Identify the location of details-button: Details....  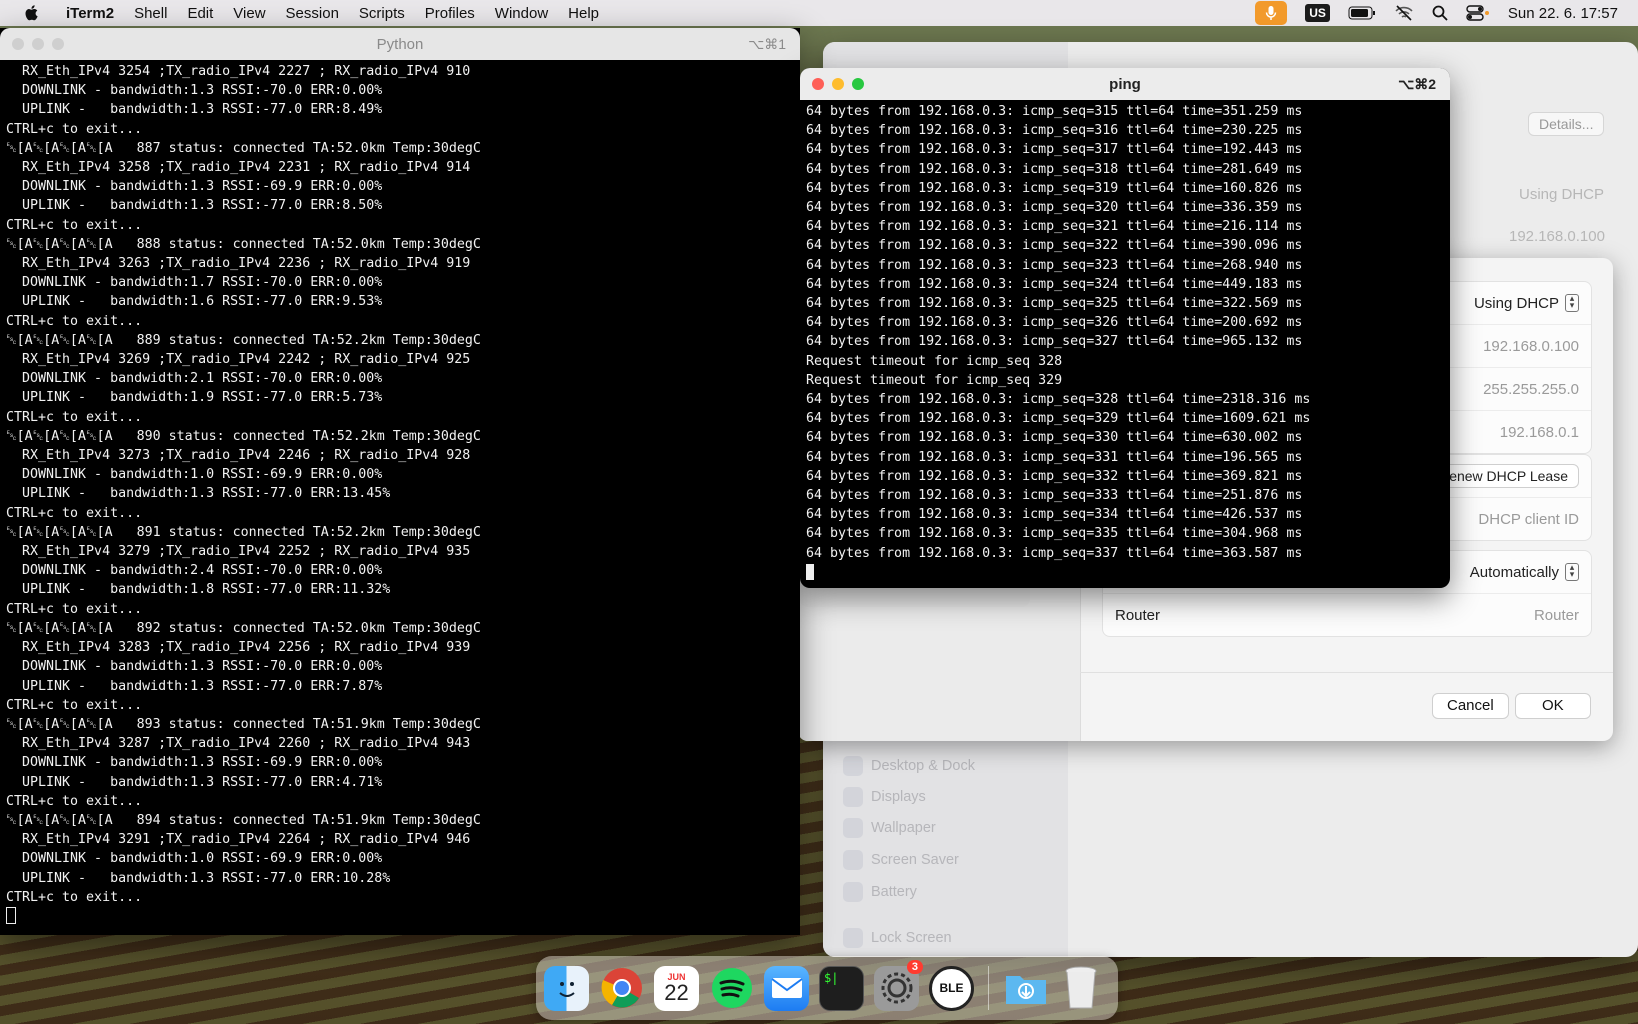
(1566, 124).